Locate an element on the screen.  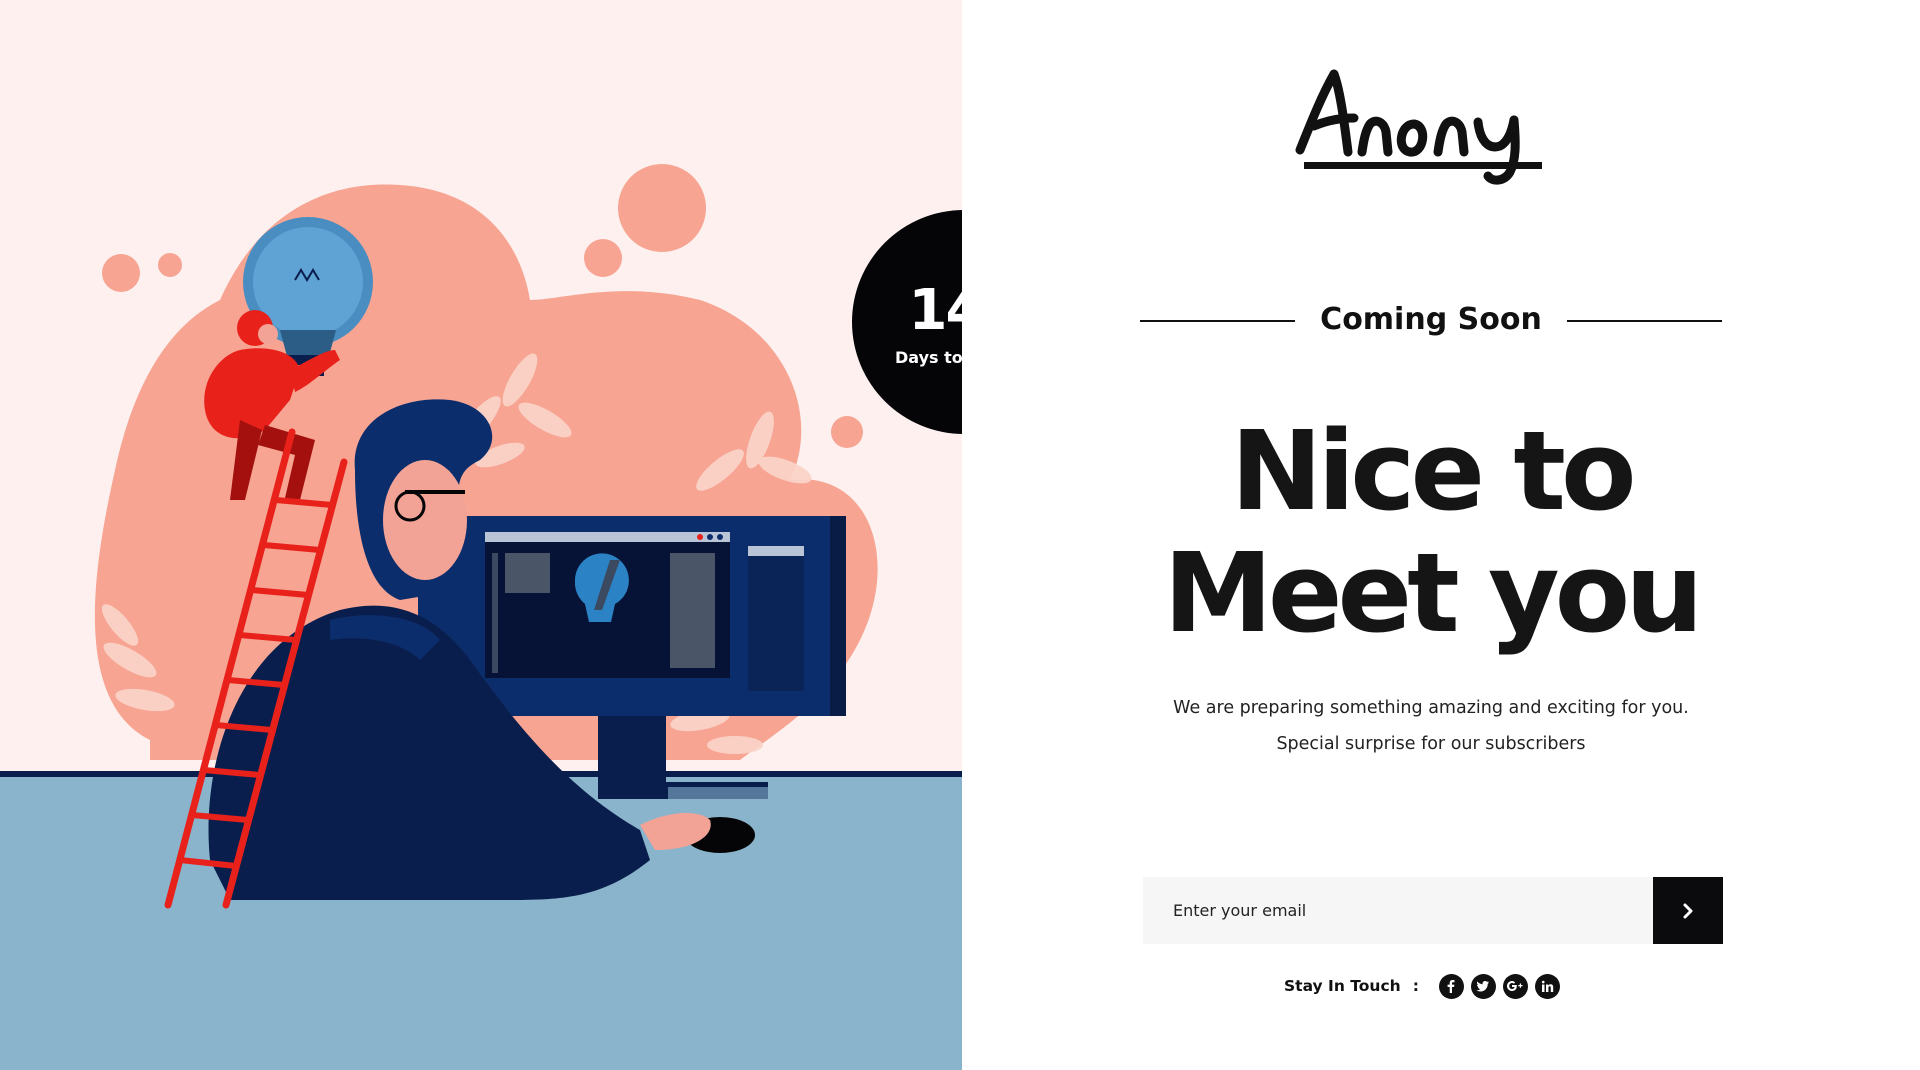
email-input is located at coordinates (1398, 910).